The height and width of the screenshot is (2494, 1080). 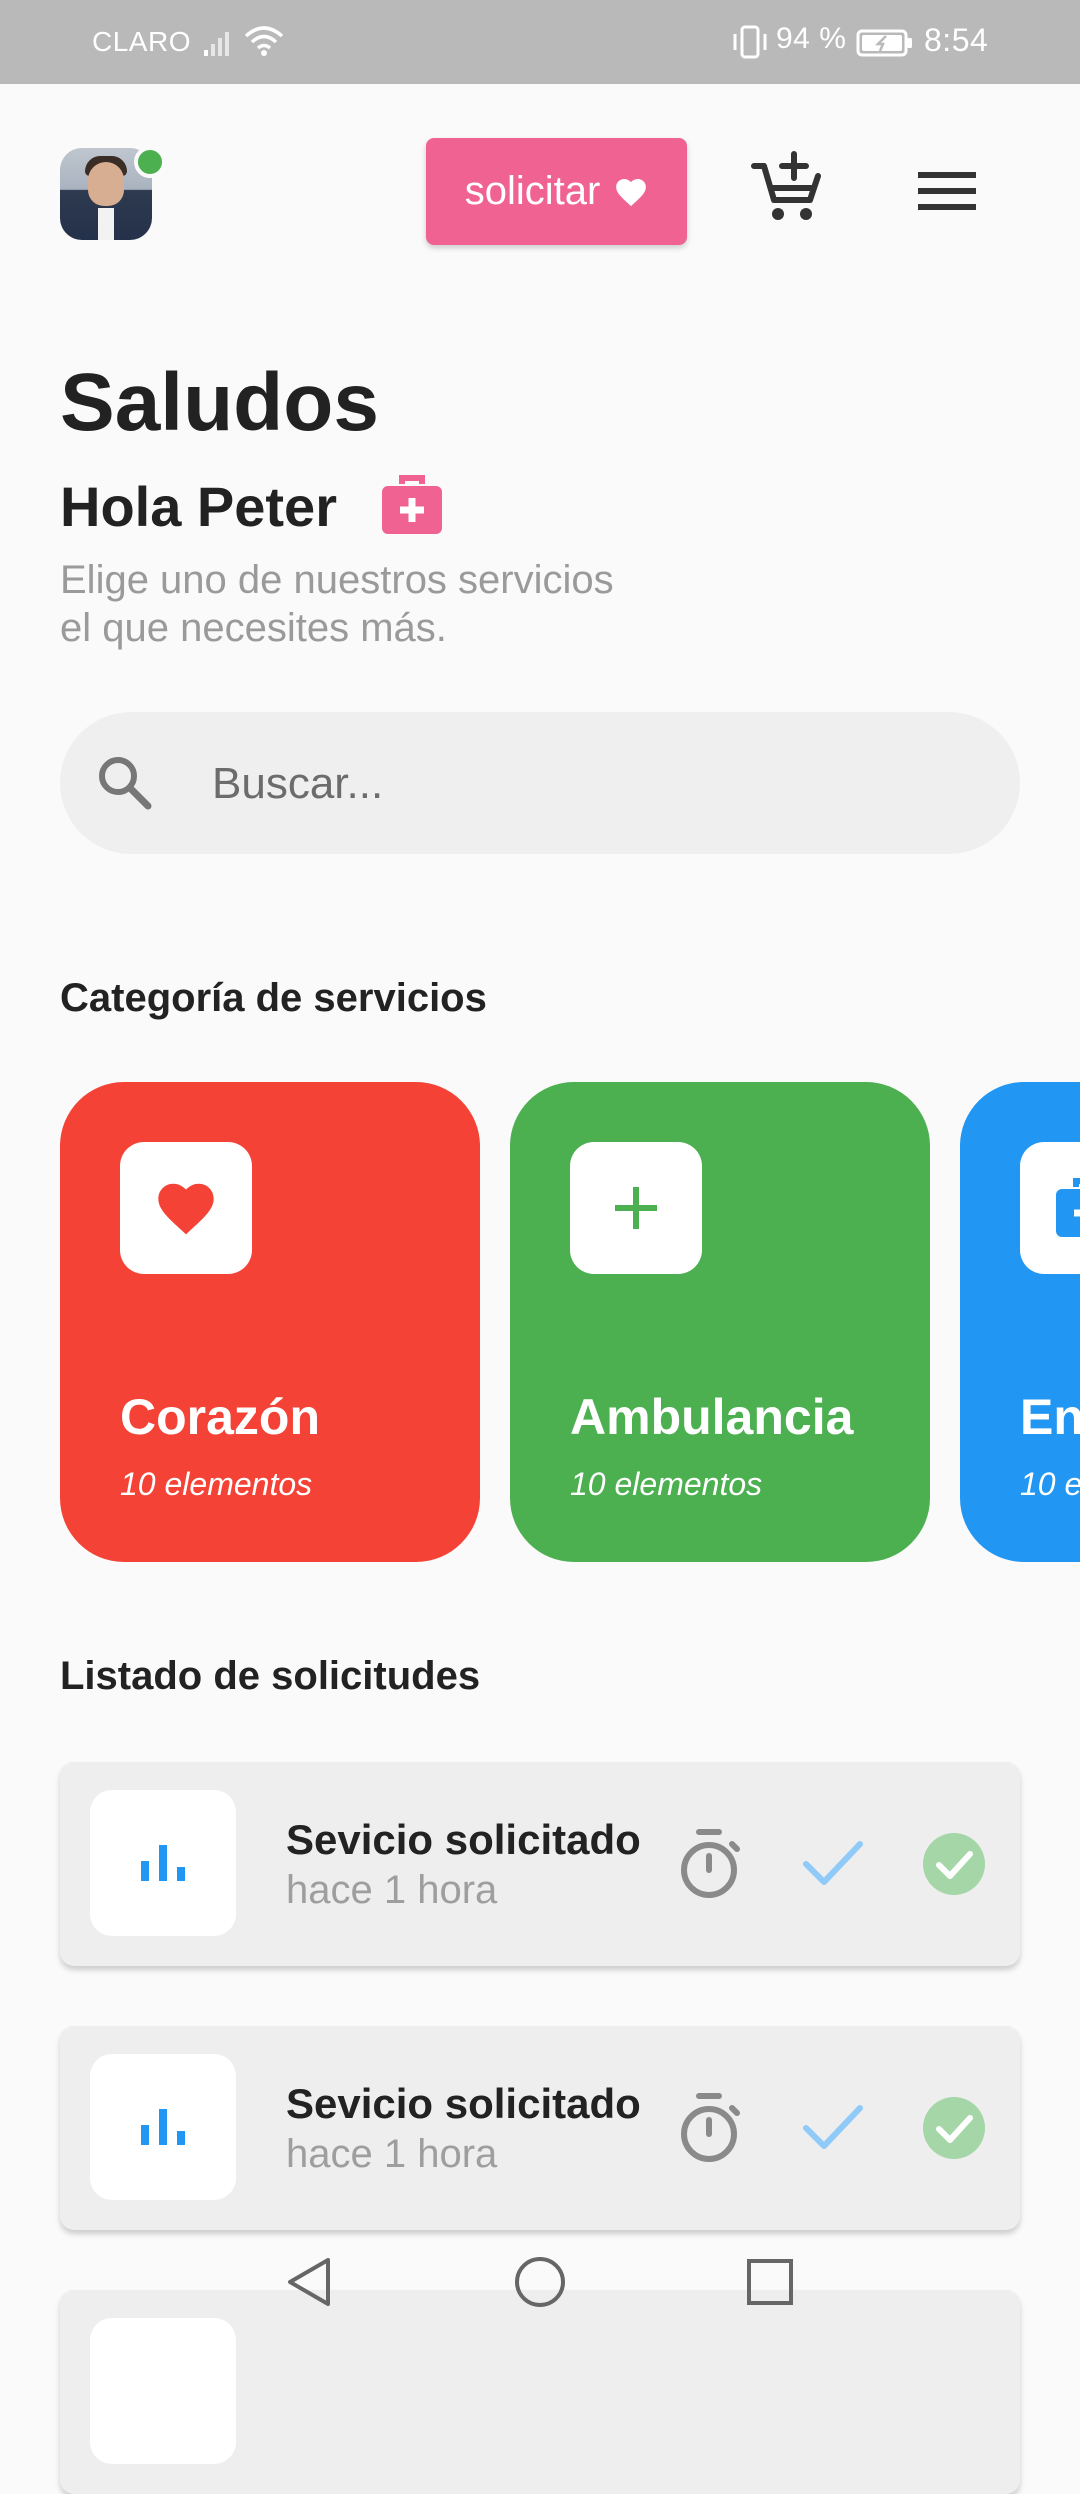 I want to click on search-bar, so click(x=540, y=784).